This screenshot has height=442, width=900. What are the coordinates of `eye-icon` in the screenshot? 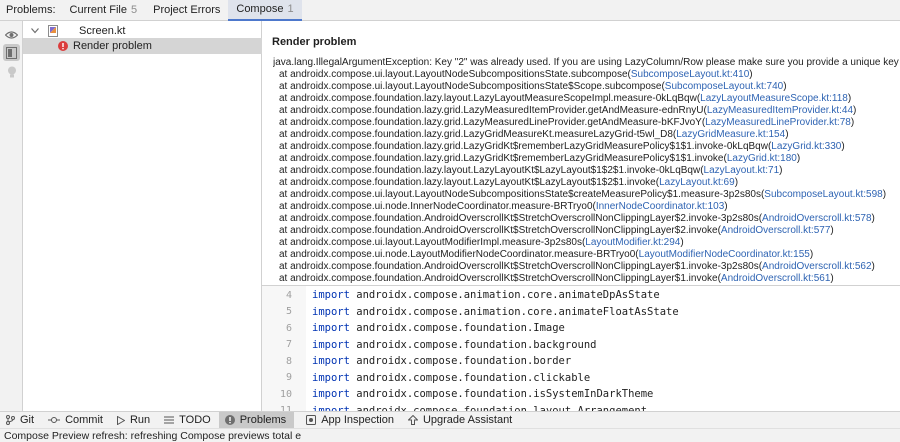 It's located at (11, 34).